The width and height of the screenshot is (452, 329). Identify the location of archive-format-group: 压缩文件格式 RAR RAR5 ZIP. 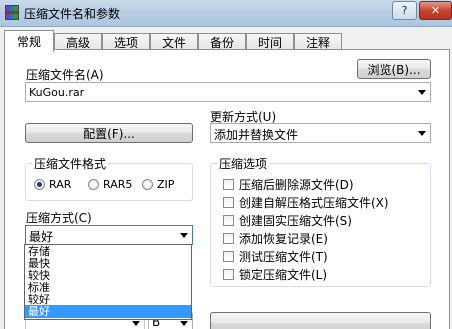
(109, 178).